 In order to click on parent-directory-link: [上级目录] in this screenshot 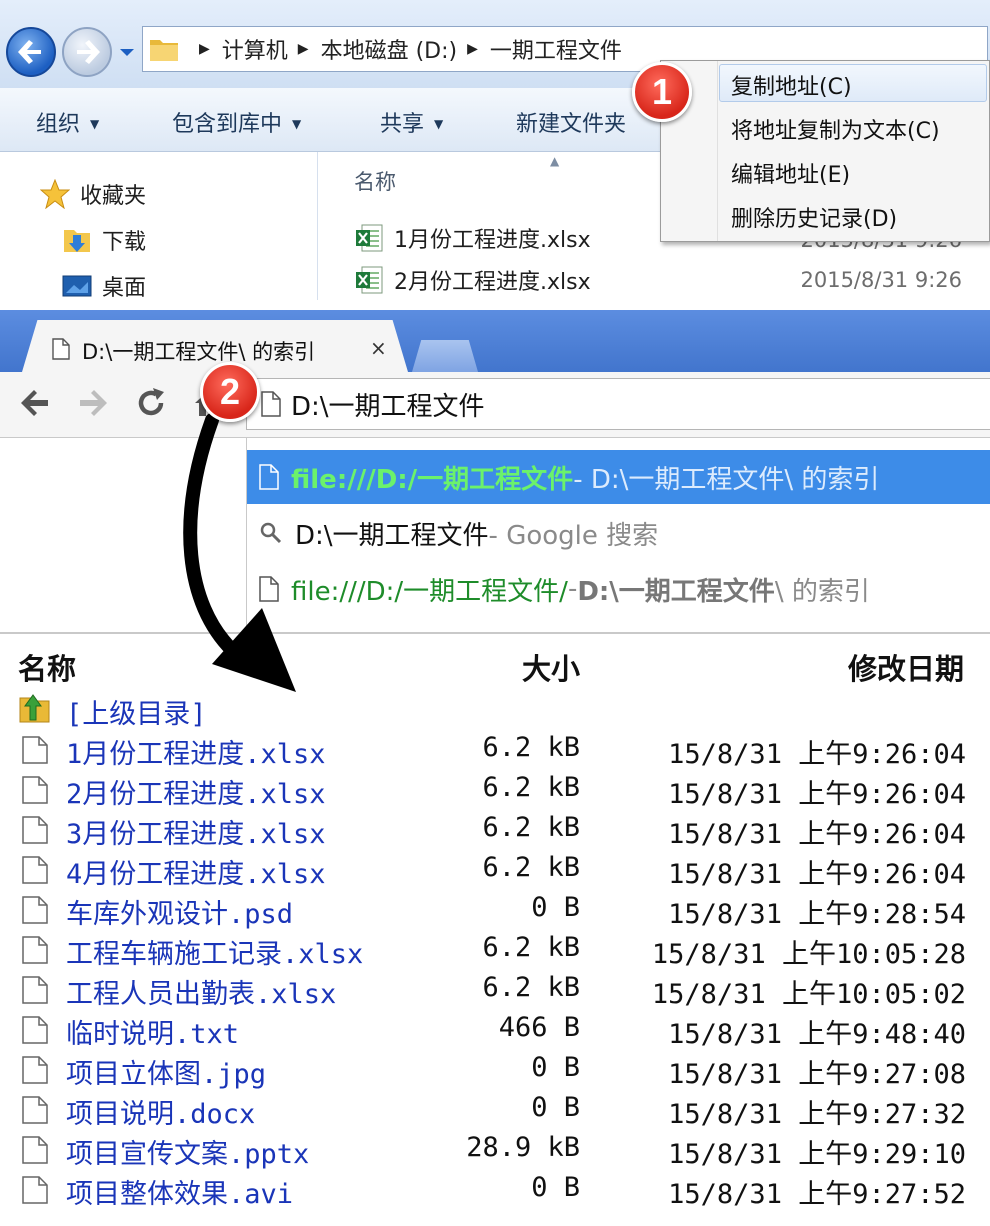, I will do `click(136, 711)`.